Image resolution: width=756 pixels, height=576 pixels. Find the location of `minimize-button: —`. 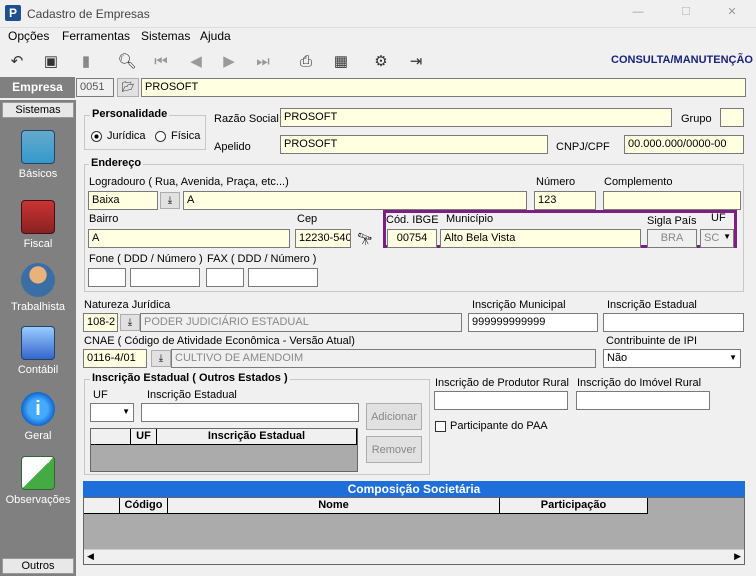

minimize-button: — is located at coordinates (638, 12).